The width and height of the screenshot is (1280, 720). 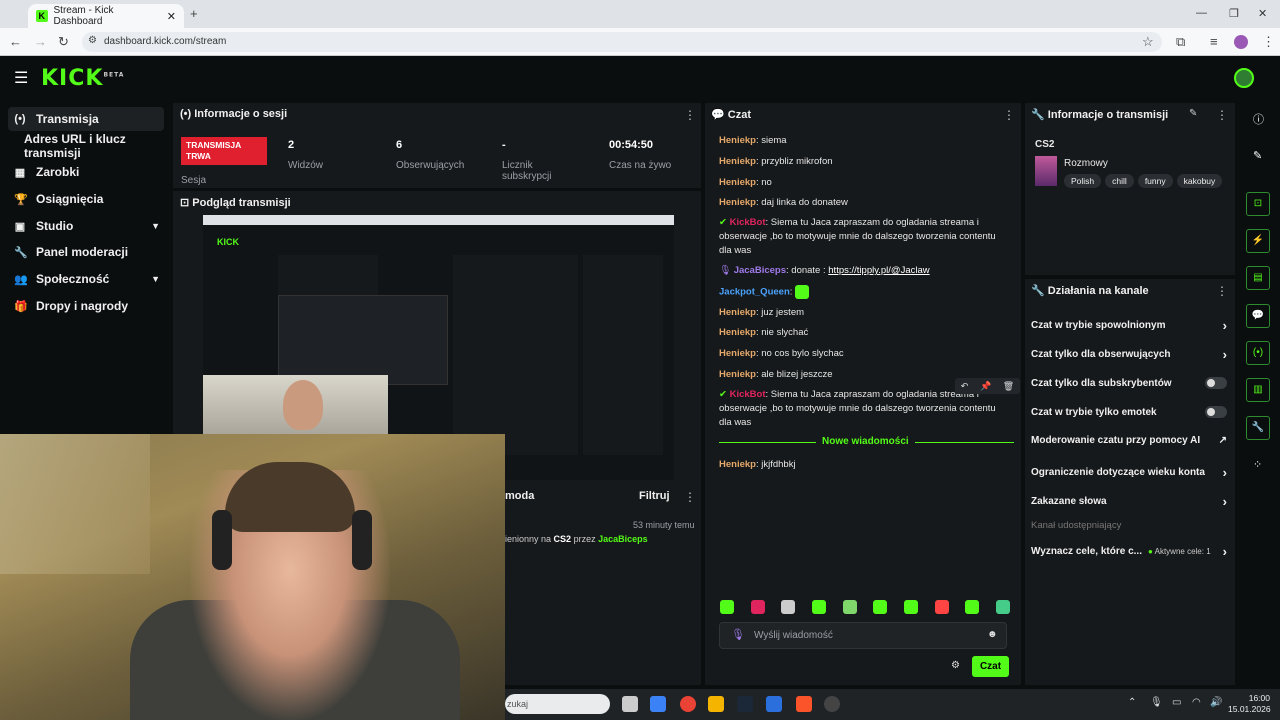 What do you see at coordinates (738, 634) in the screenshot?
I see `mic-icon: 🎙` at bounding box center [738, 634].